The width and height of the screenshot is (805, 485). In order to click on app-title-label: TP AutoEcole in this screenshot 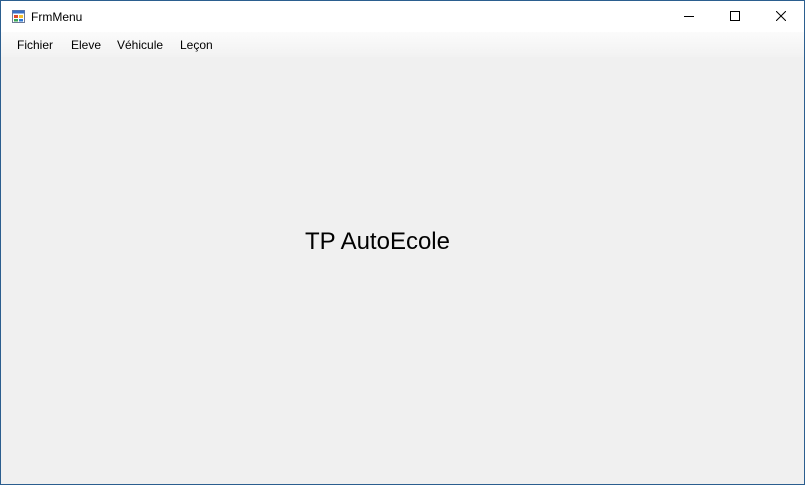, I will do `click(377, 241)`.